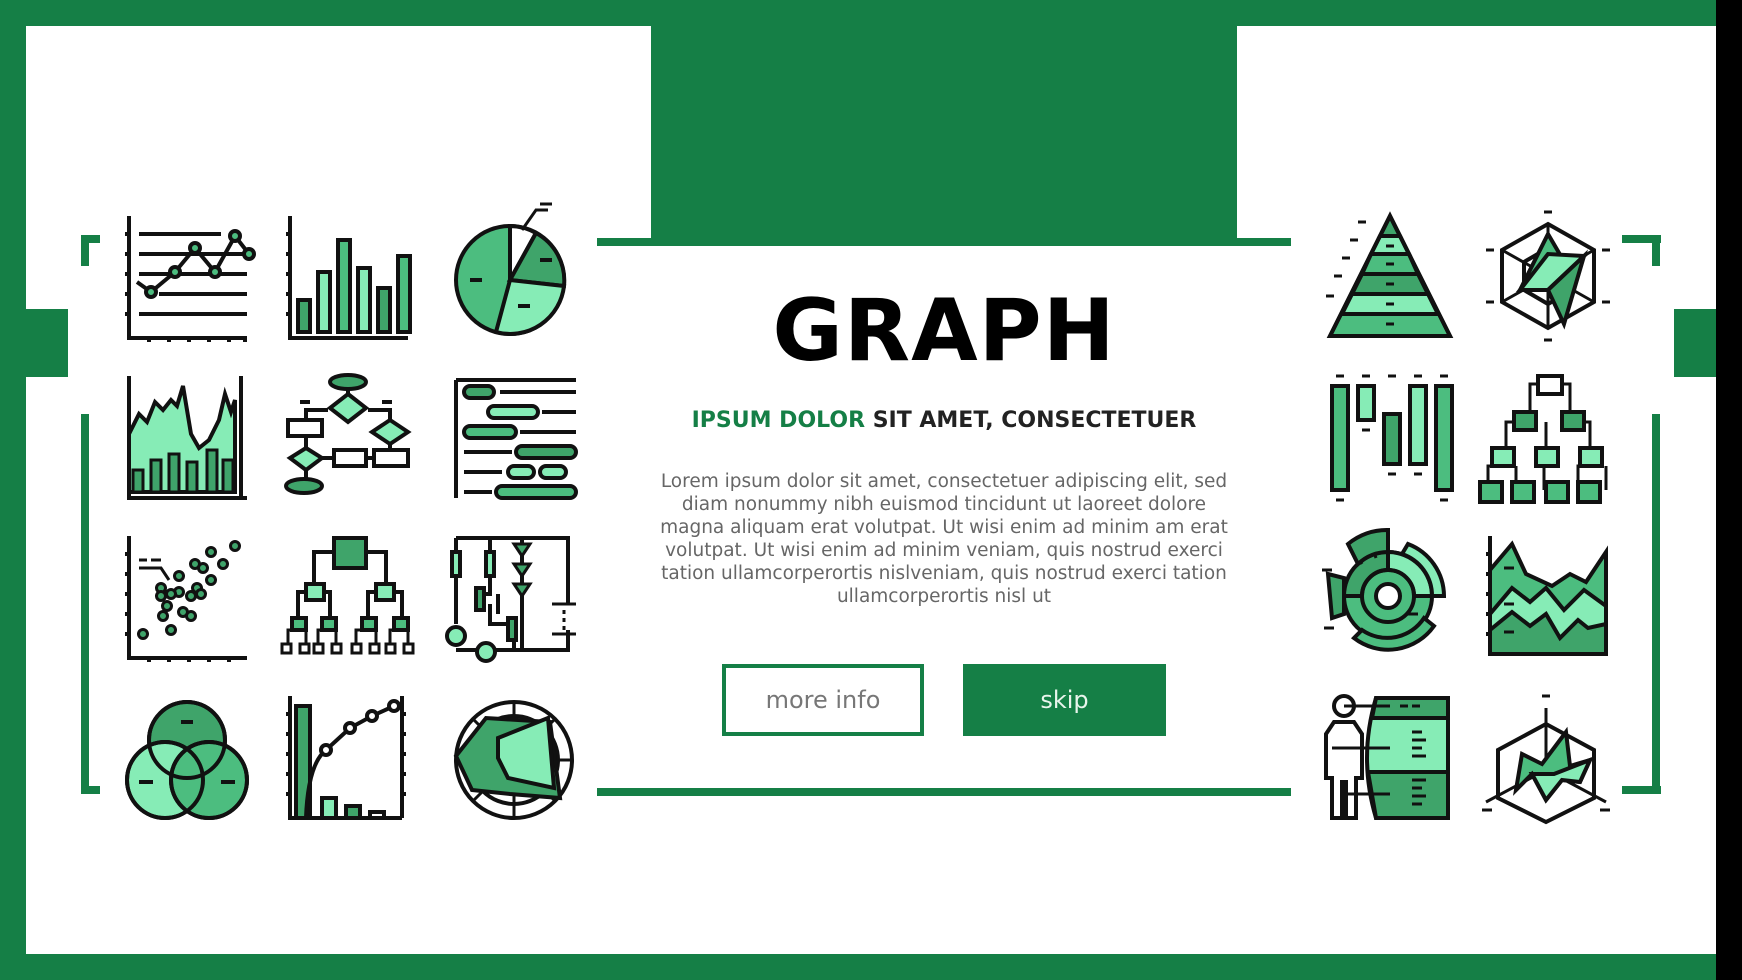 Image resolution: width=1742 pixels, height=980 pixels. Describe the element at coordinates (85, 250) in the screenshot. I see `bracket-left-top-v` at that location.